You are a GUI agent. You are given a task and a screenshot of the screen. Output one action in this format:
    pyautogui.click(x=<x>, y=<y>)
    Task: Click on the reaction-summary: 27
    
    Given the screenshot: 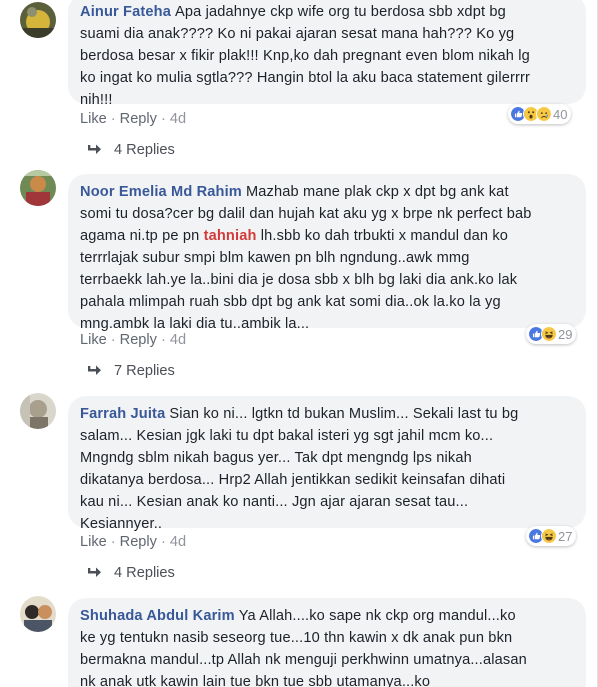 What is the action you would take?
    pyautogui.click(x=551, y=536)
    